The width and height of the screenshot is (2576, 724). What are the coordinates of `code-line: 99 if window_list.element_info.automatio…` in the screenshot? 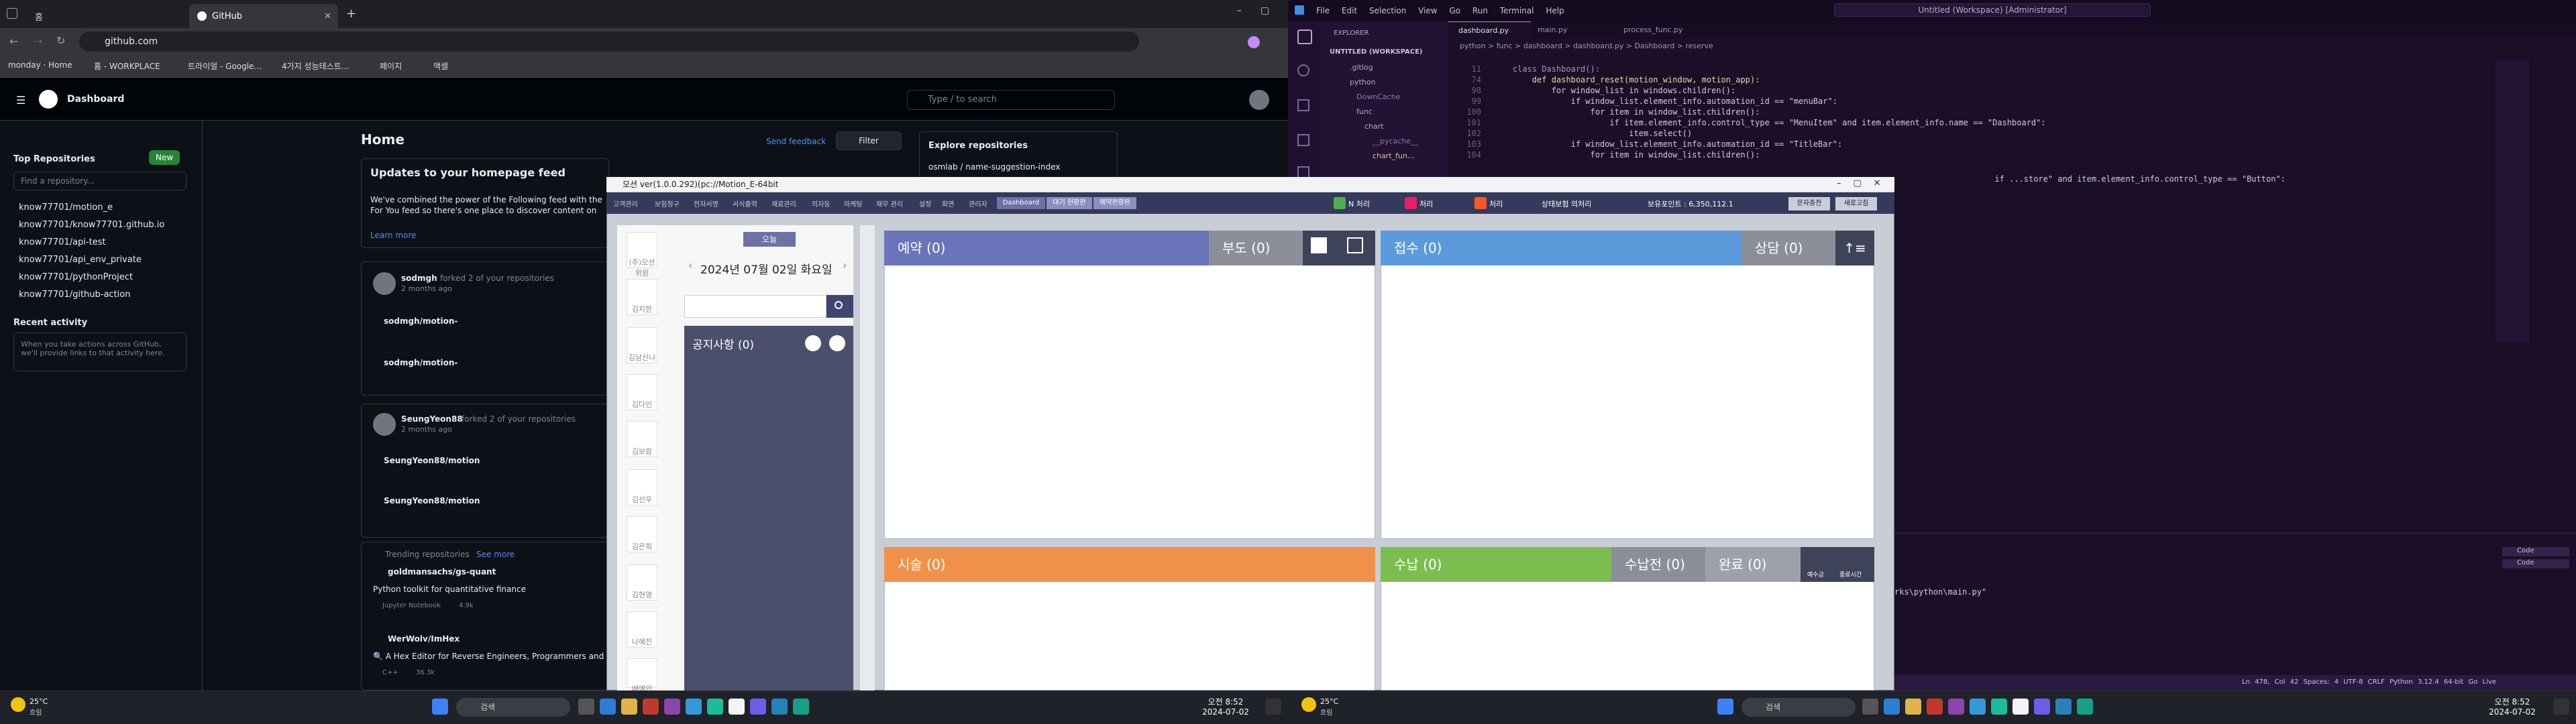 It's located at (1642, 102).